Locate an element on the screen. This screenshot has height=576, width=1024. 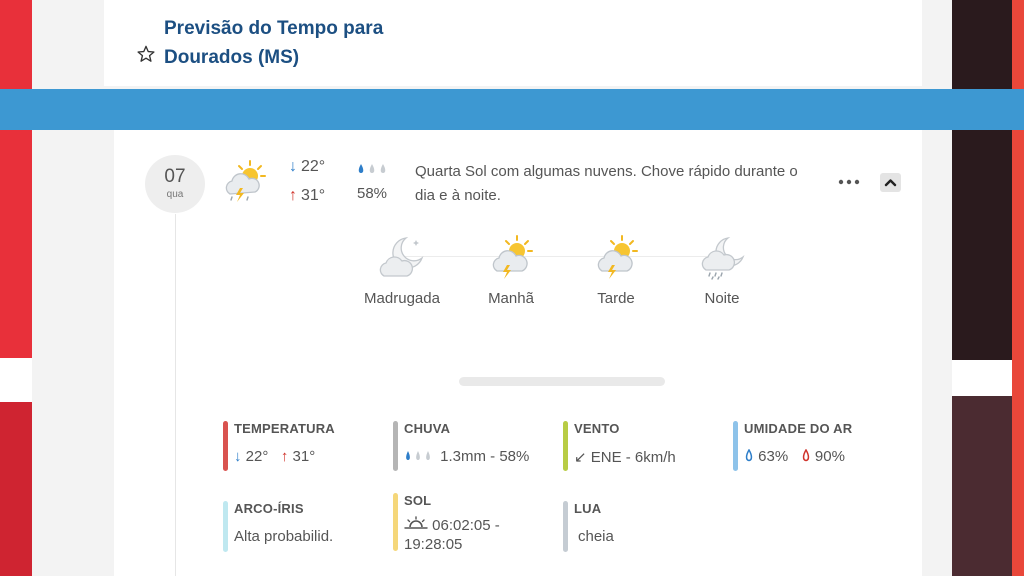
stat-arco-iris: ARCO-ÍRIS Alta probabilid. is located at coordinates (278, 526).